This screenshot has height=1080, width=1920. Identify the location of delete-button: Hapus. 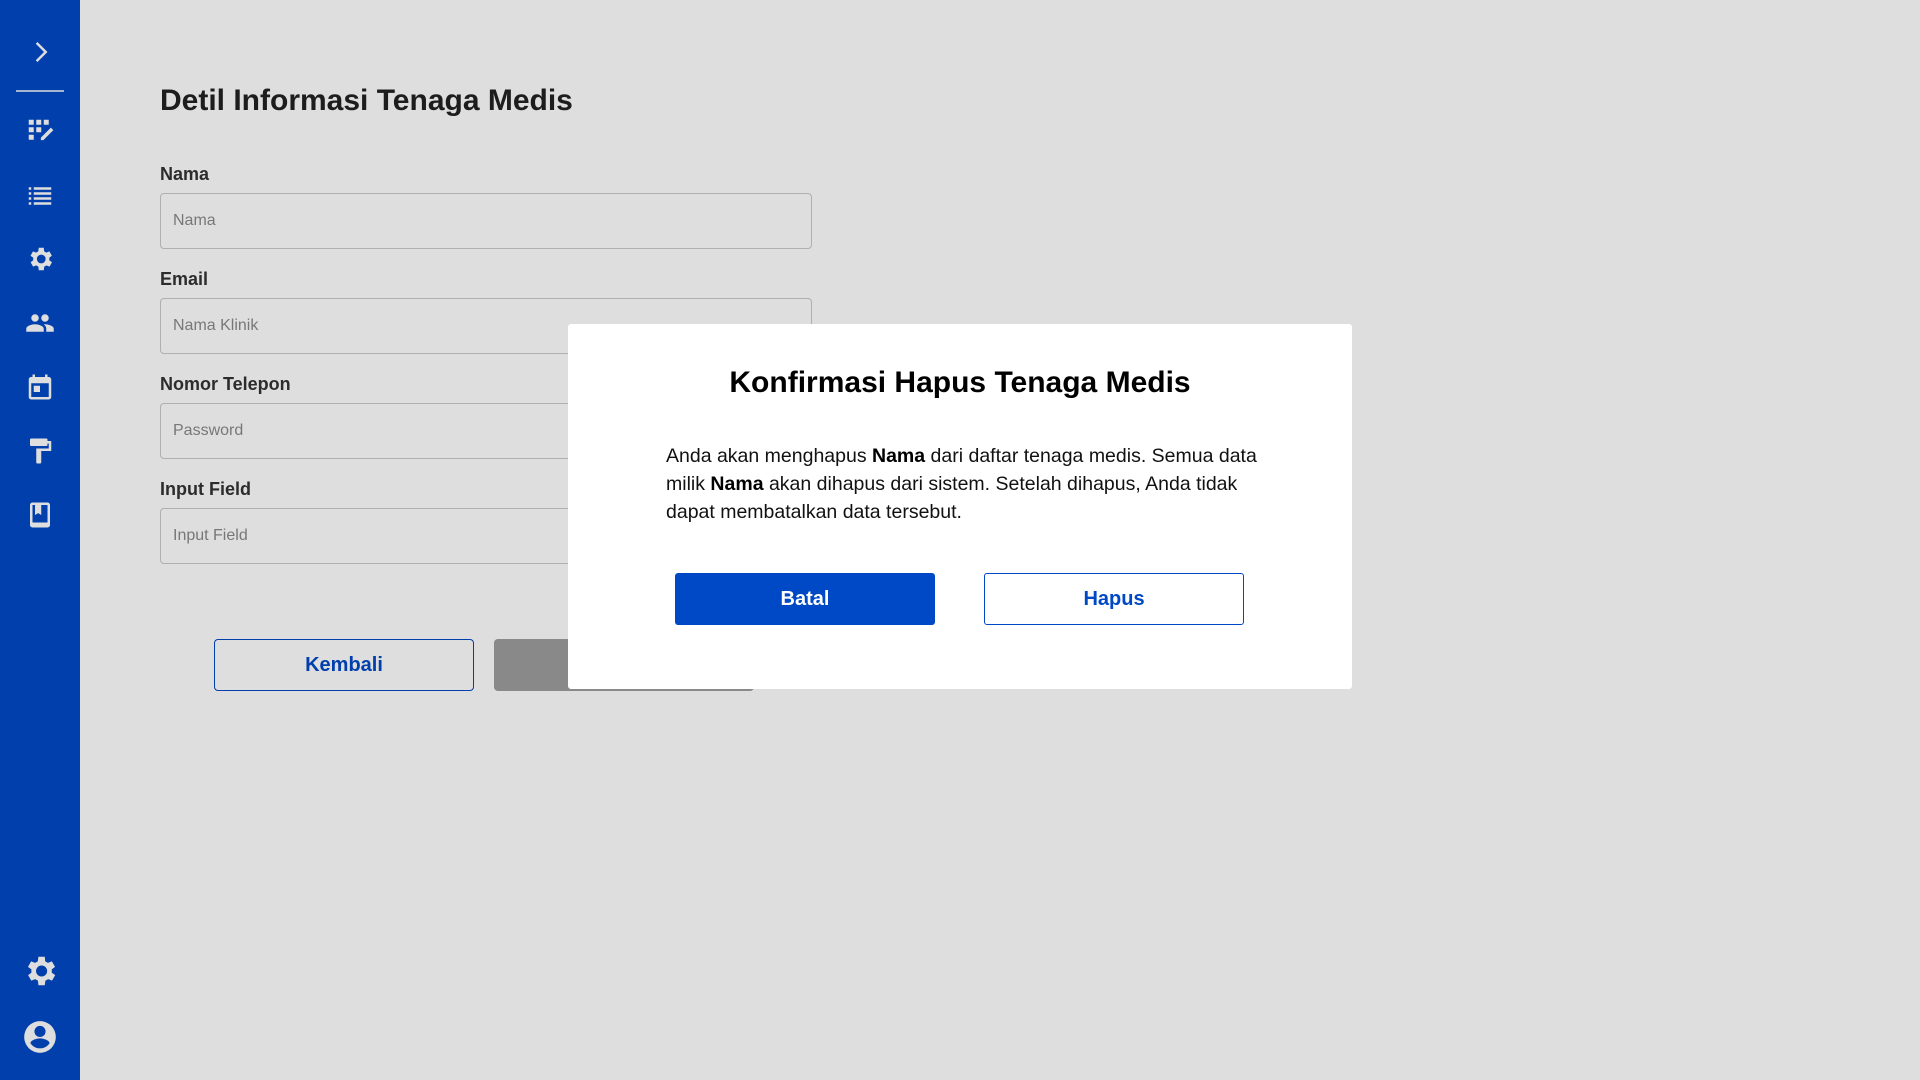
(1114, 599).